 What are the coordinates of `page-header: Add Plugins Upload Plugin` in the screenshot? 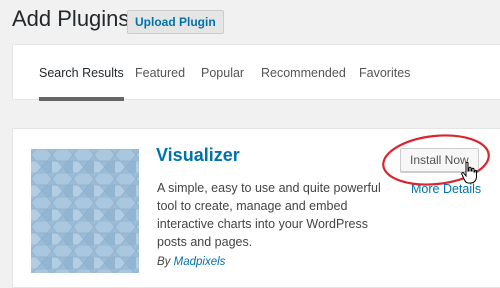 It's located at (250, 21).